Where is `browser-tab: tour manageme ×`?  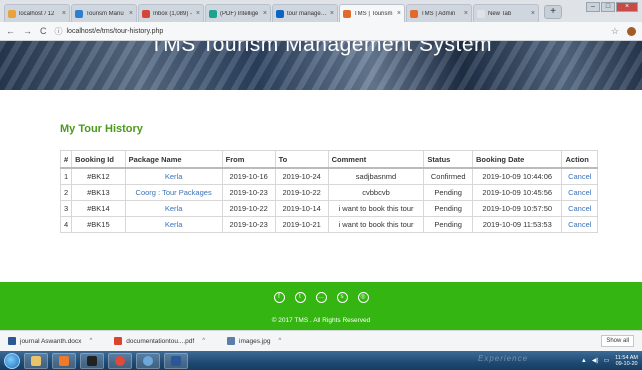
browser-tab: tour manageme × is located at coordinates (305, 13).